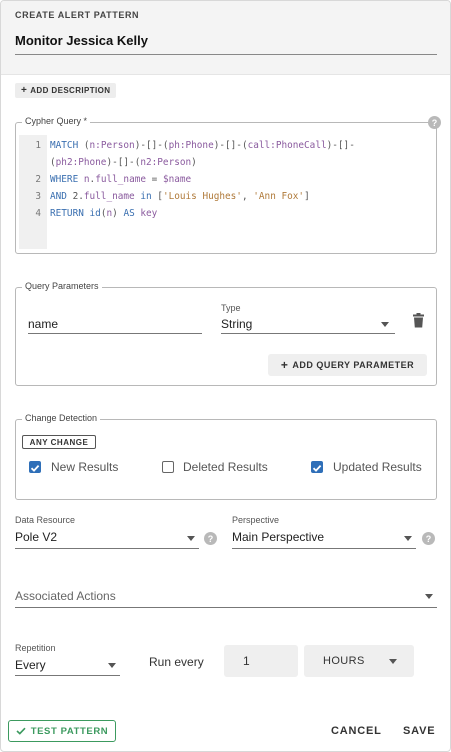 This screenshot has width=451, height=752. What do you see at coordinates (225, 467) in the screenshot?
I see `deleted-results-label: Deleted Results` at bounding box center [225, 467].